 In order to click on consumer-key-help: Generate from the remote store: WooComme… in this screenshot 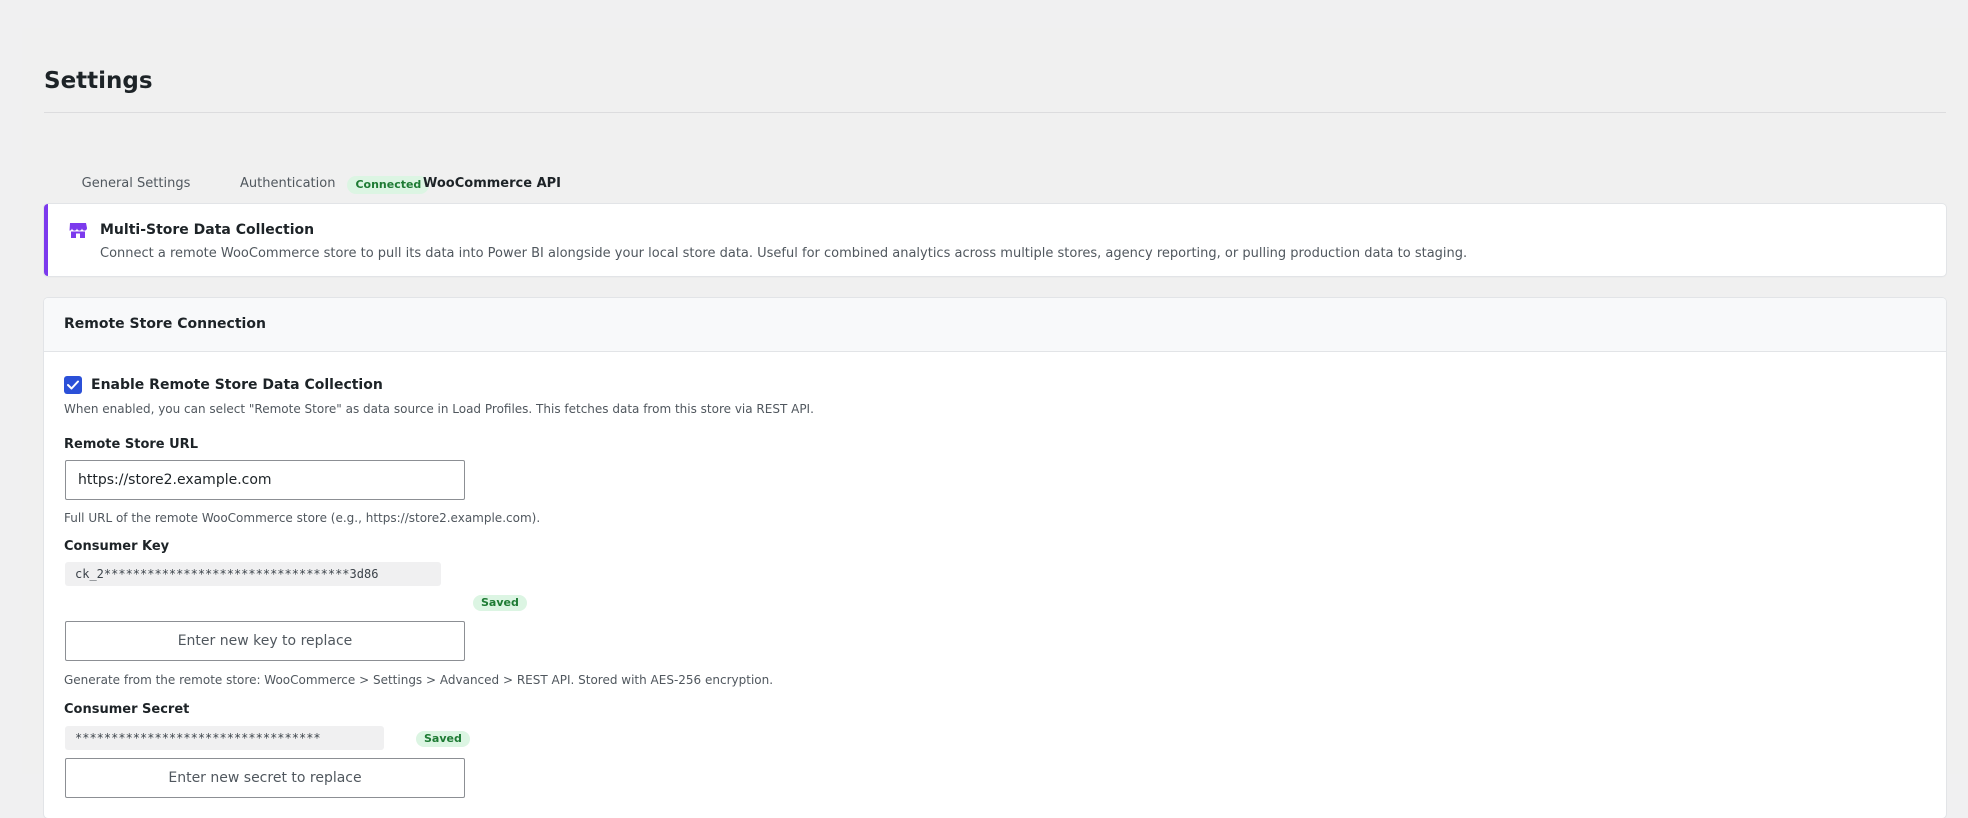, I will do `click(419, 680)`.